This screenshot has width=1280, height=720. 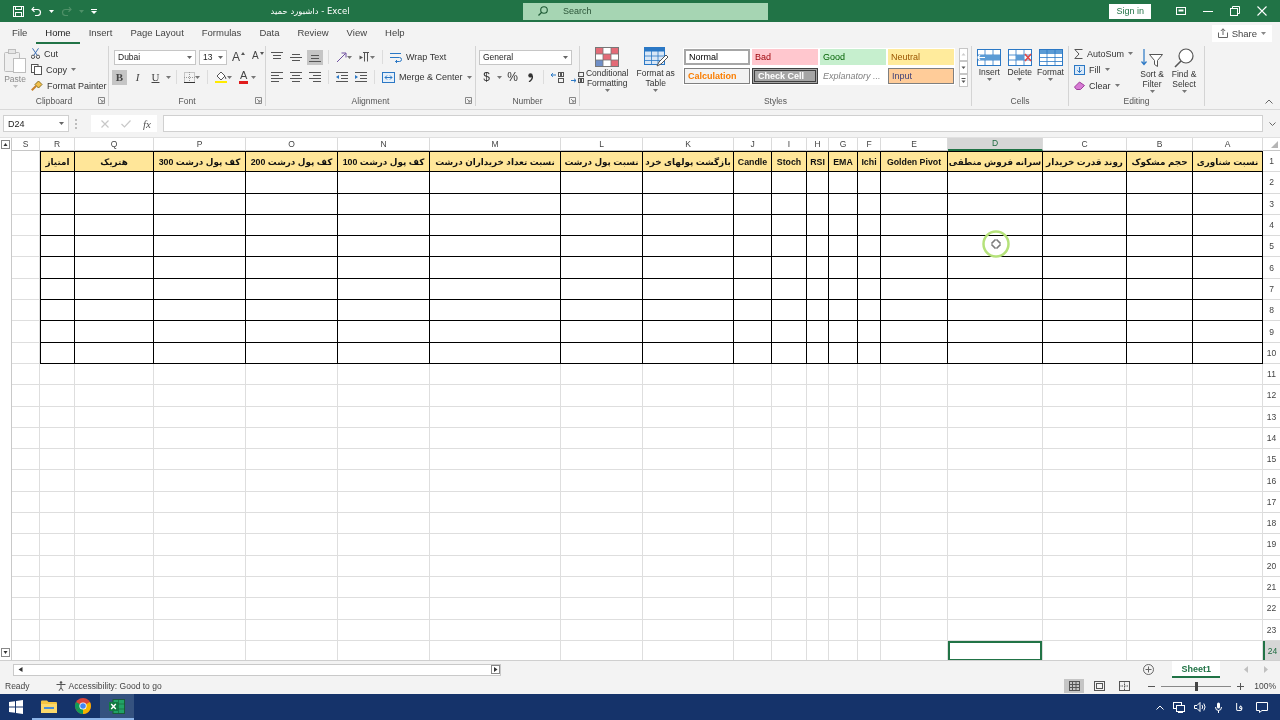 I want to click on sign-in-button: Sign in, so click(x=1130, y=11).